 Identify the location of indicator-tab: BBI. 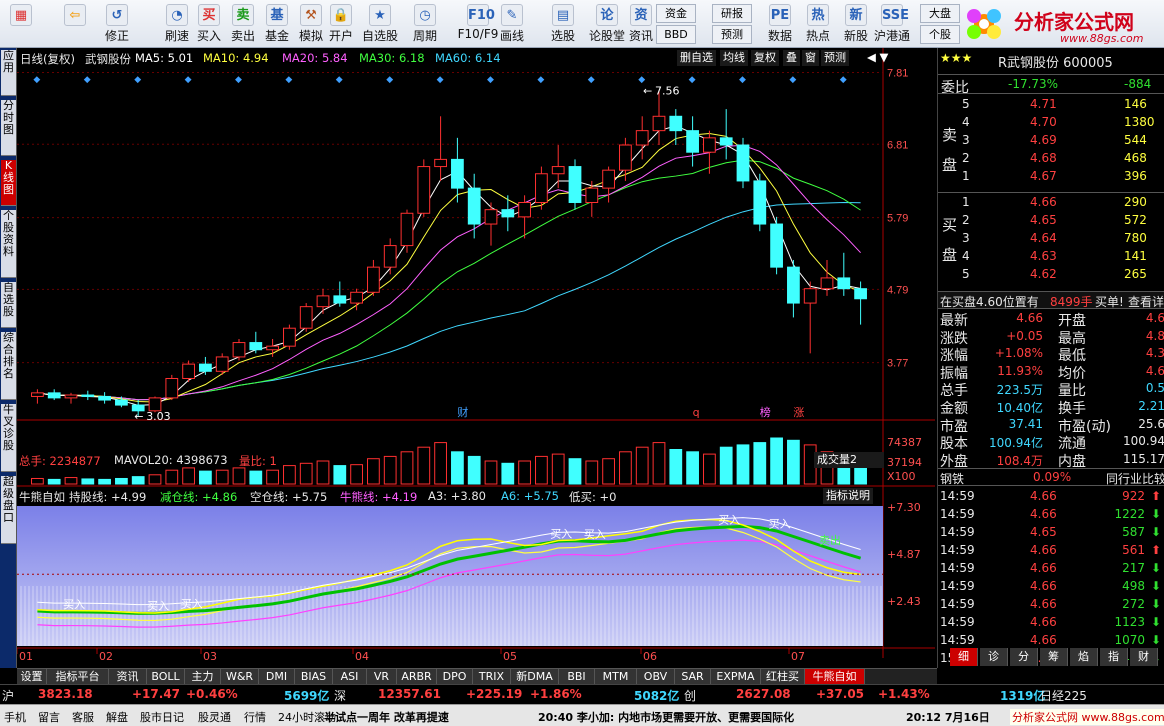
(577, 676).